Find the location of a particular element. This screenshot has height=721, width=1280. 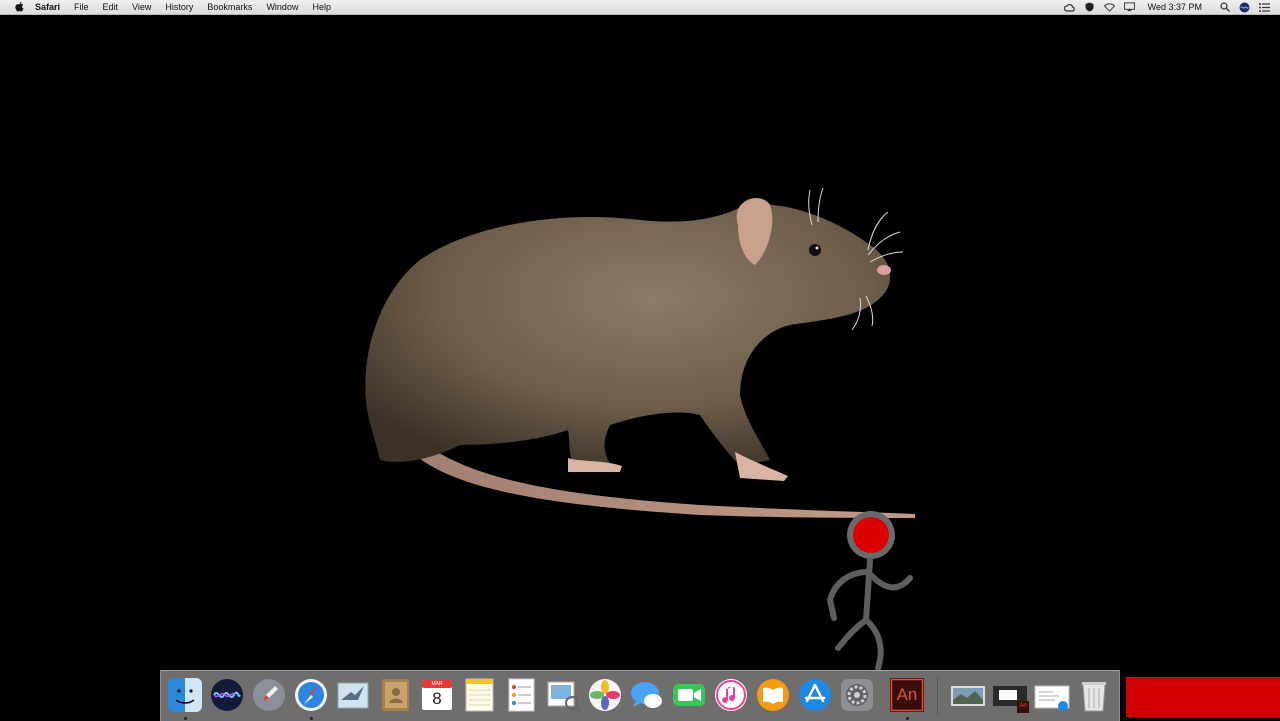

creative-cloud-icon is located at coordinates (1069, 7).